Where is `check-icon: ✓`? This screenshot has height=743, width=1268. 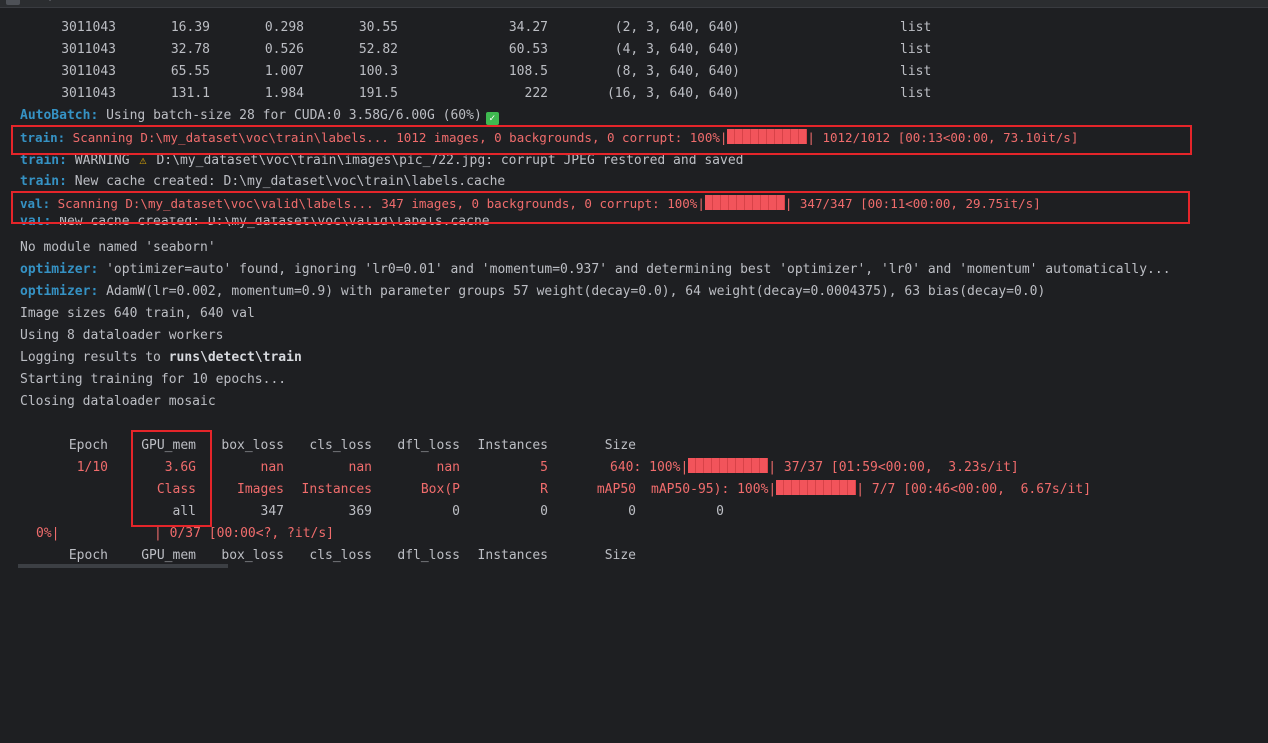
check-icon: ✓ is located at coordinates (492, 118).